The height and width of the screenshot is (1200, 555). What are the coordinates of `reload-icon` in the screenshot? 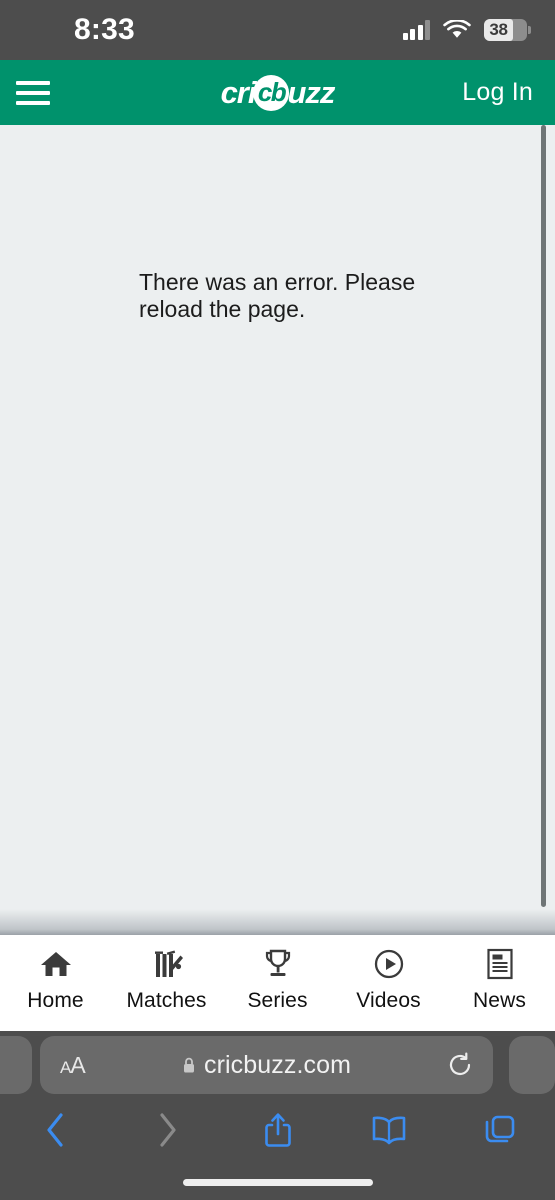 It's located at (460, 1065).